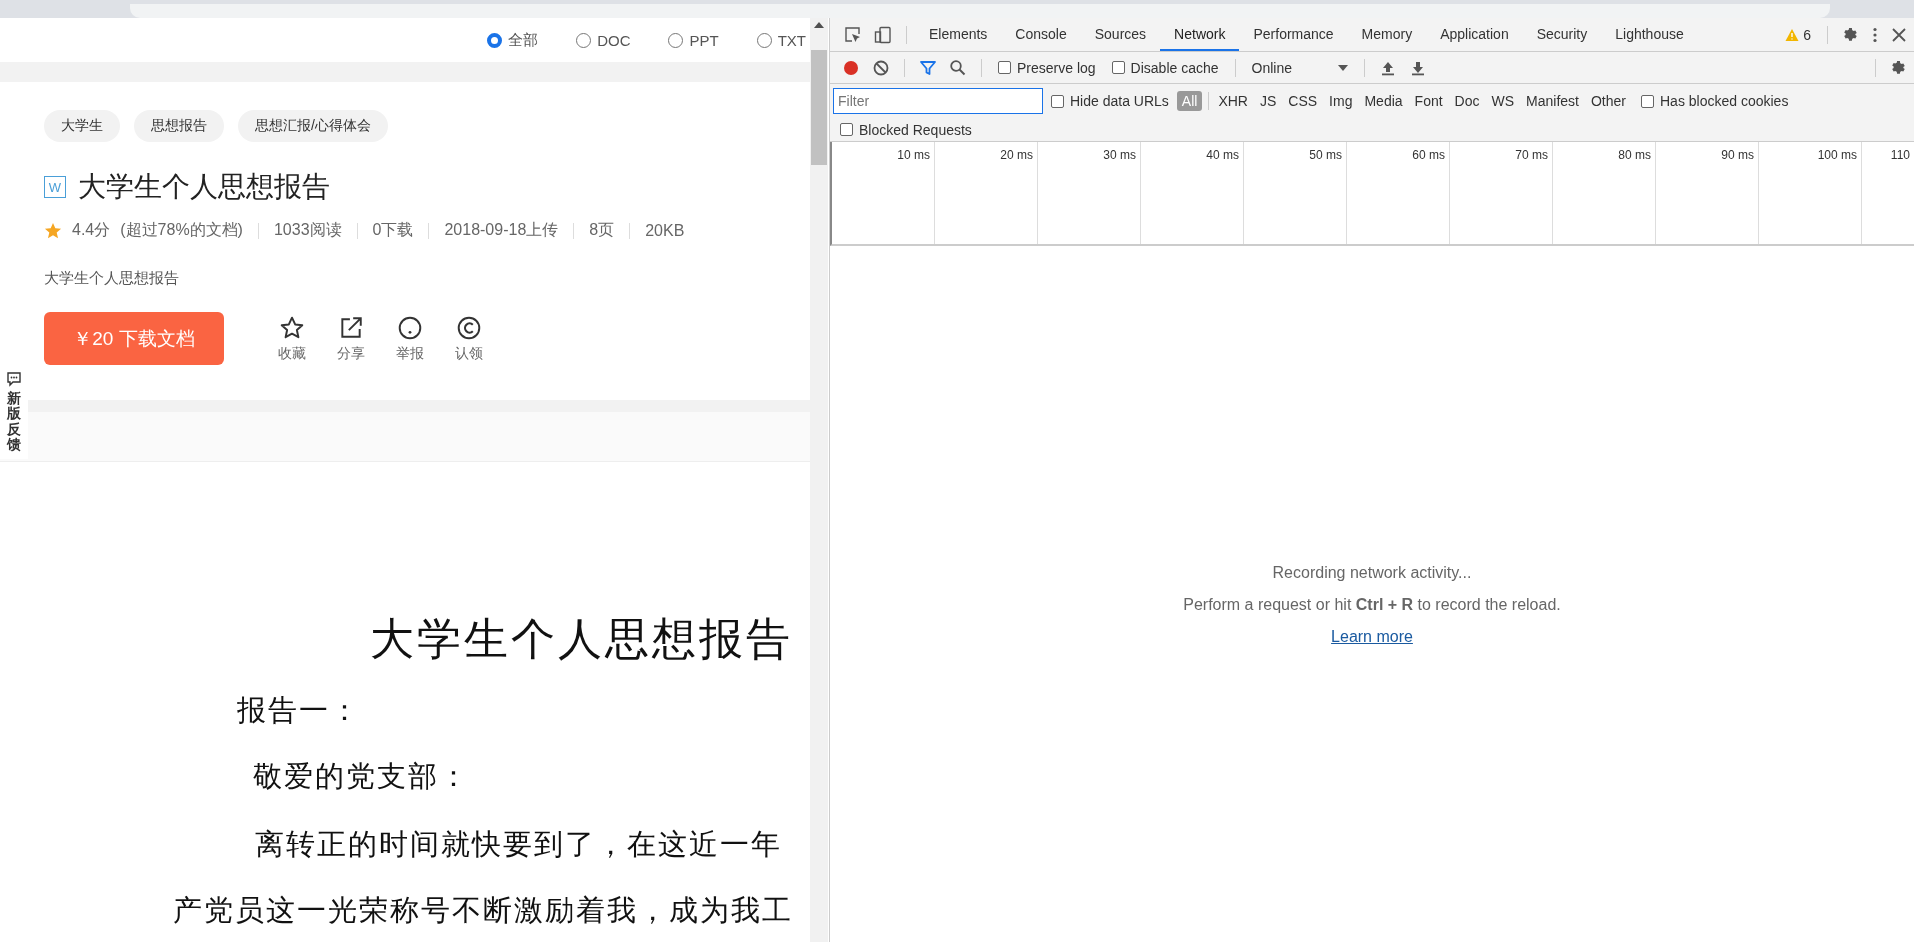 This screenshot has width=1914, height=942. What do you see at coordinates (1341, 101) in the screenshot?
I see `resource-type-filter: Img` at bounding box center [1341, 101].